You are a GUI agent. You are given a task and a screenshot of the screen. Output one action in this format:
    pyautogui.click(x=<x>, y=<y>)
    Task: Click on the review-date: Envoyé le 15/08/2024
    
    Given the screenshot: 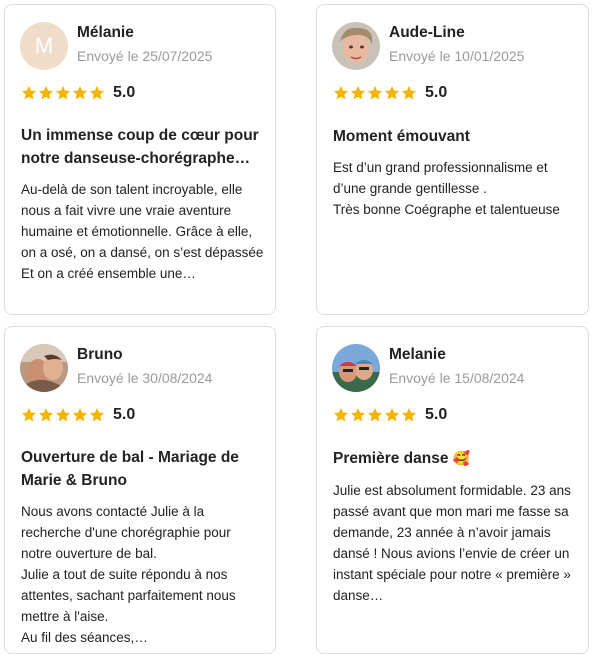 What is the action you would take?
    pyautogui.click(x=457, y=378)
    